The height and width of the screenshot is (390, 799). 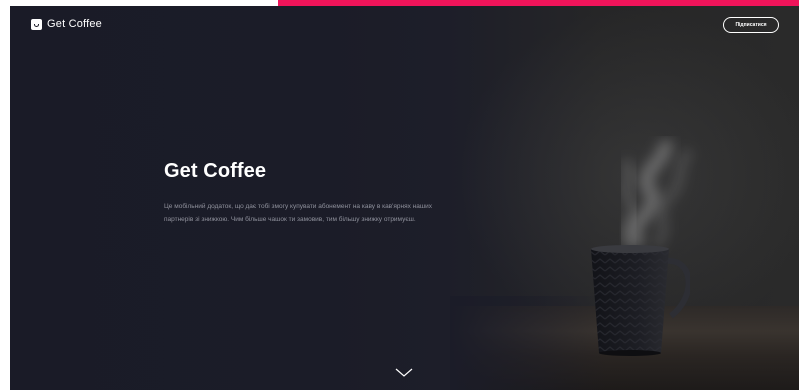 What do you see at coordinates (640, 300) in the screenshot?
I see `coffee-cup-illustration` at bounding box center [640, 300].